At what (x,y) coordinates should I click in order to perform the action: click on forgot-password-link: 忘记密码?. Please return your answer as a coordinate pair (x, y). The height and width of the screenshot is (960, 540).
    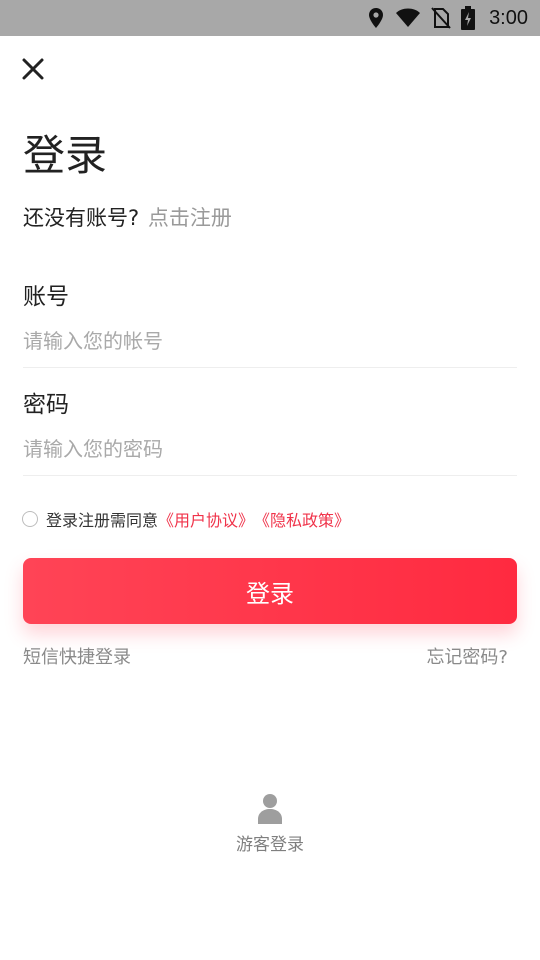
    Looking at the image, I should click on (467, 658).